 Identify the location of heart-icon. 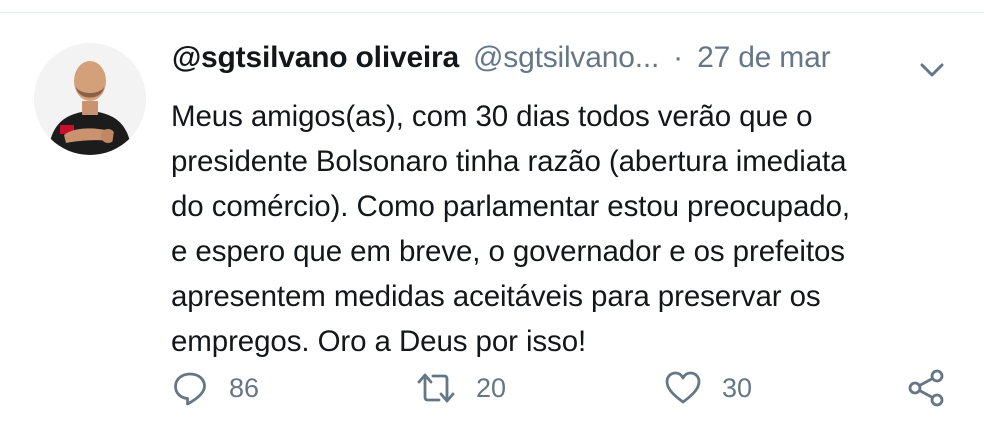
(683, 388).